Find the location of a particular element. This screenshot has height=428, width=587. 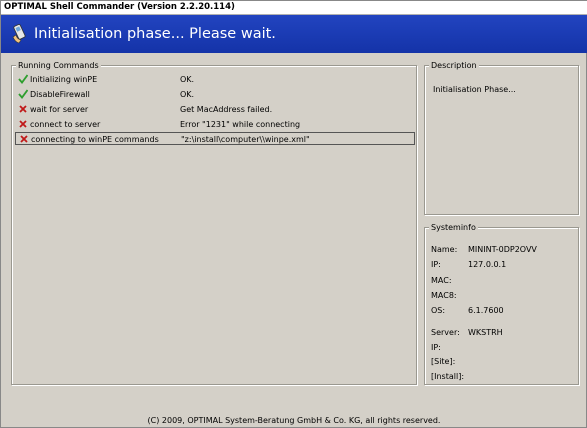

banner-message: Initialisation phase... Please wait. is located at coordinates (155, 34).